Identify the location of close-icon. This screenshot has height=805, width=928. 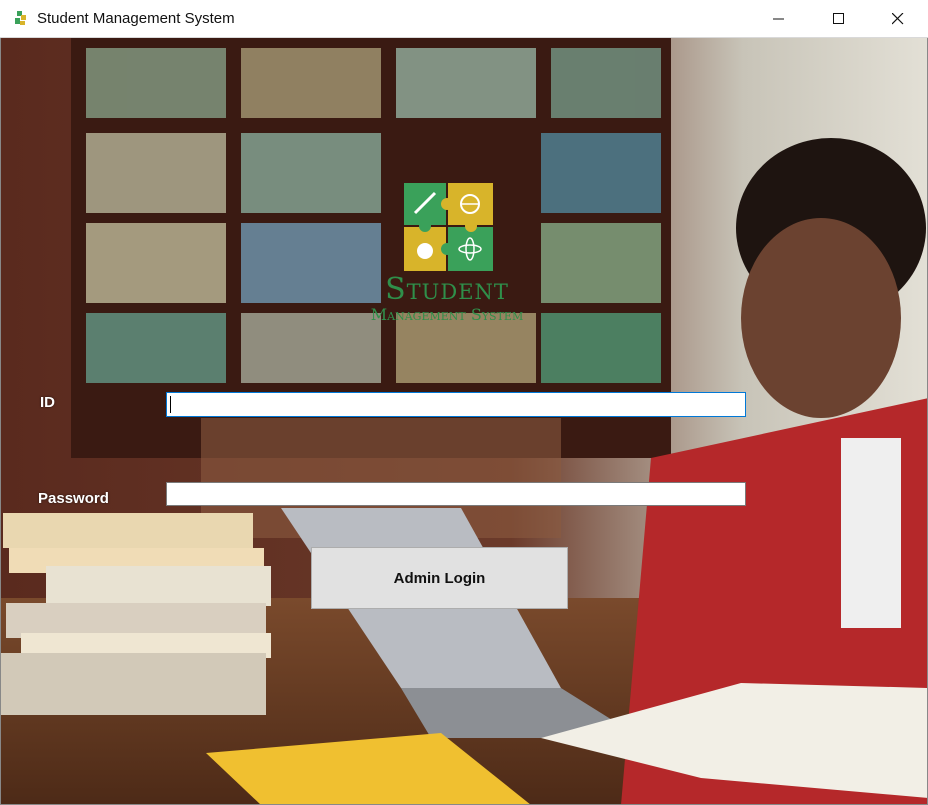
(898, 18).